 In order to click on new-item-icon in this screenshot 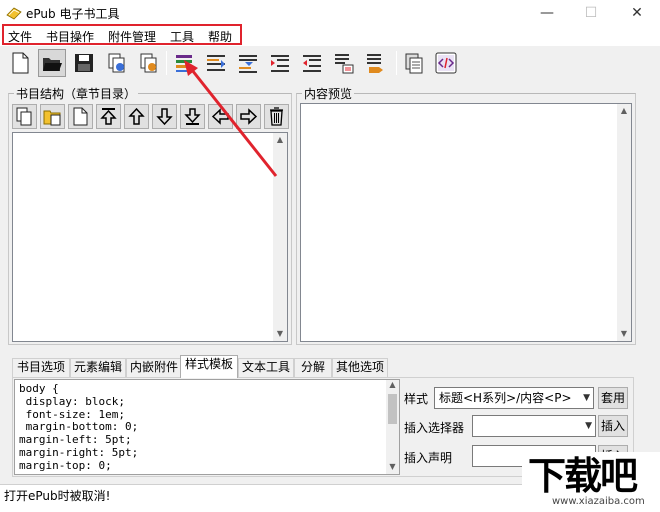, I will do `click(80, 116)`.